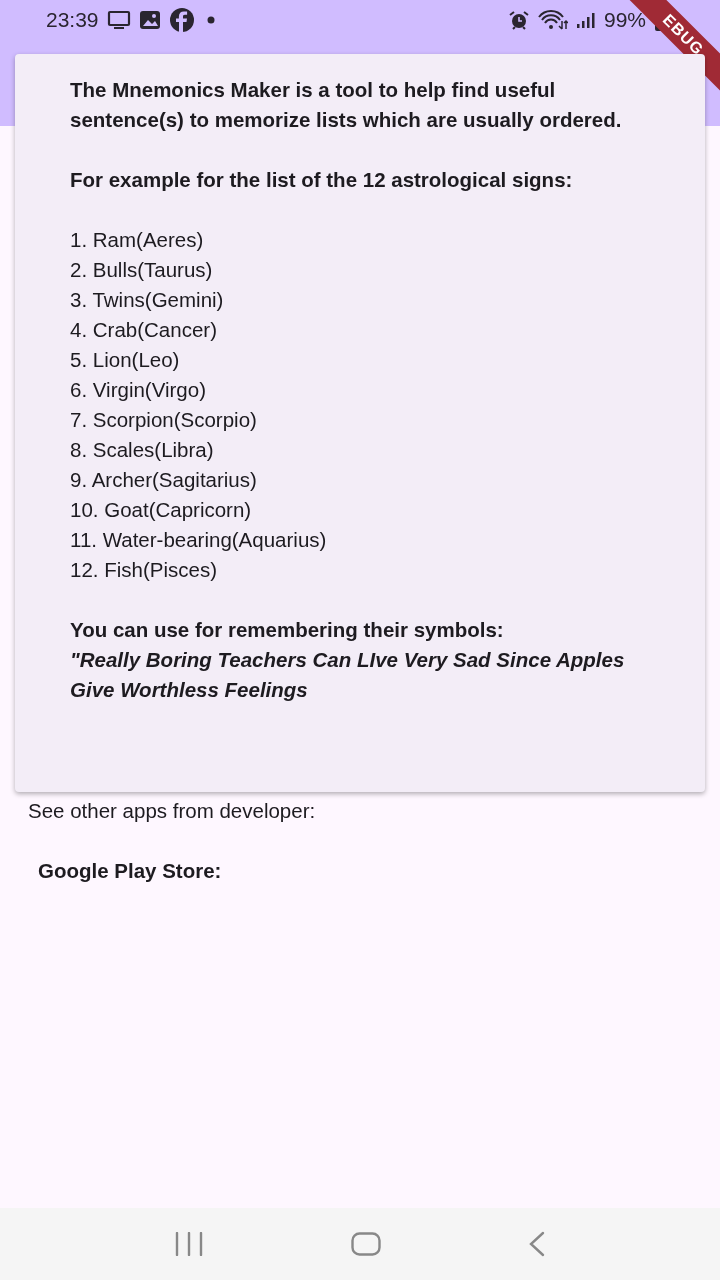  I want to click on list-item: 8. Scales(Libra), so click(142, 450).